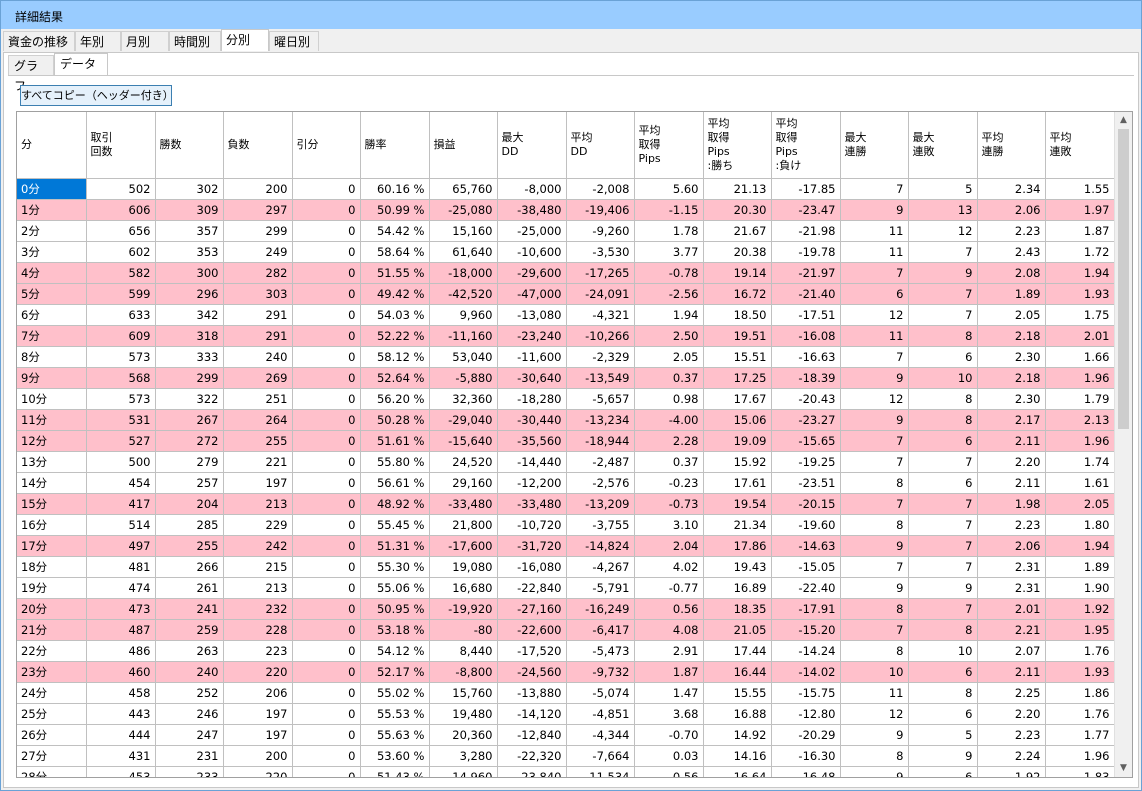 This screenshot has height=791, width=1142. I want to click on table-cell: -2,487, so click(600, 462).